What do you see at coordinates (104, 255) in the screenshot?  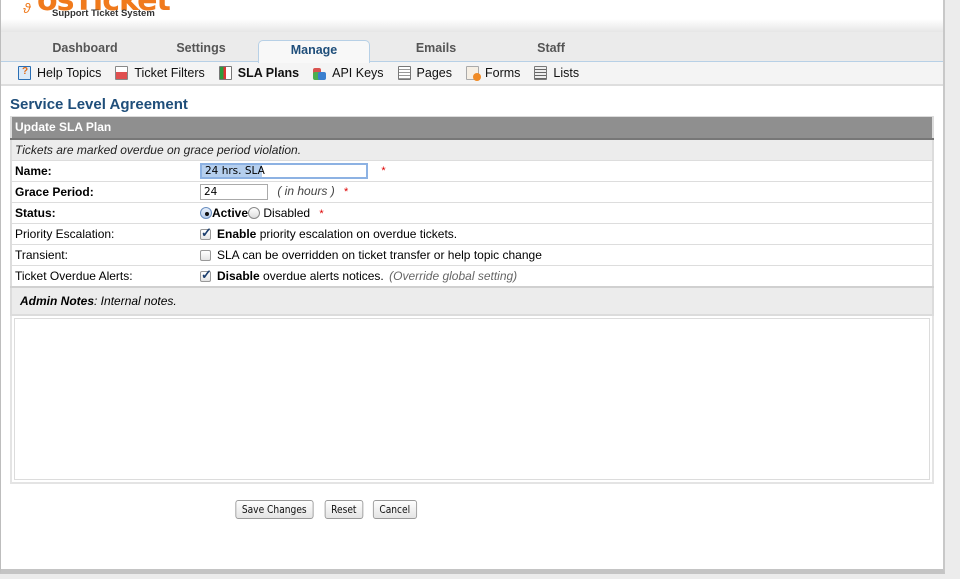 I see `transient-label: Transient:` at bounding box center [104, 255].